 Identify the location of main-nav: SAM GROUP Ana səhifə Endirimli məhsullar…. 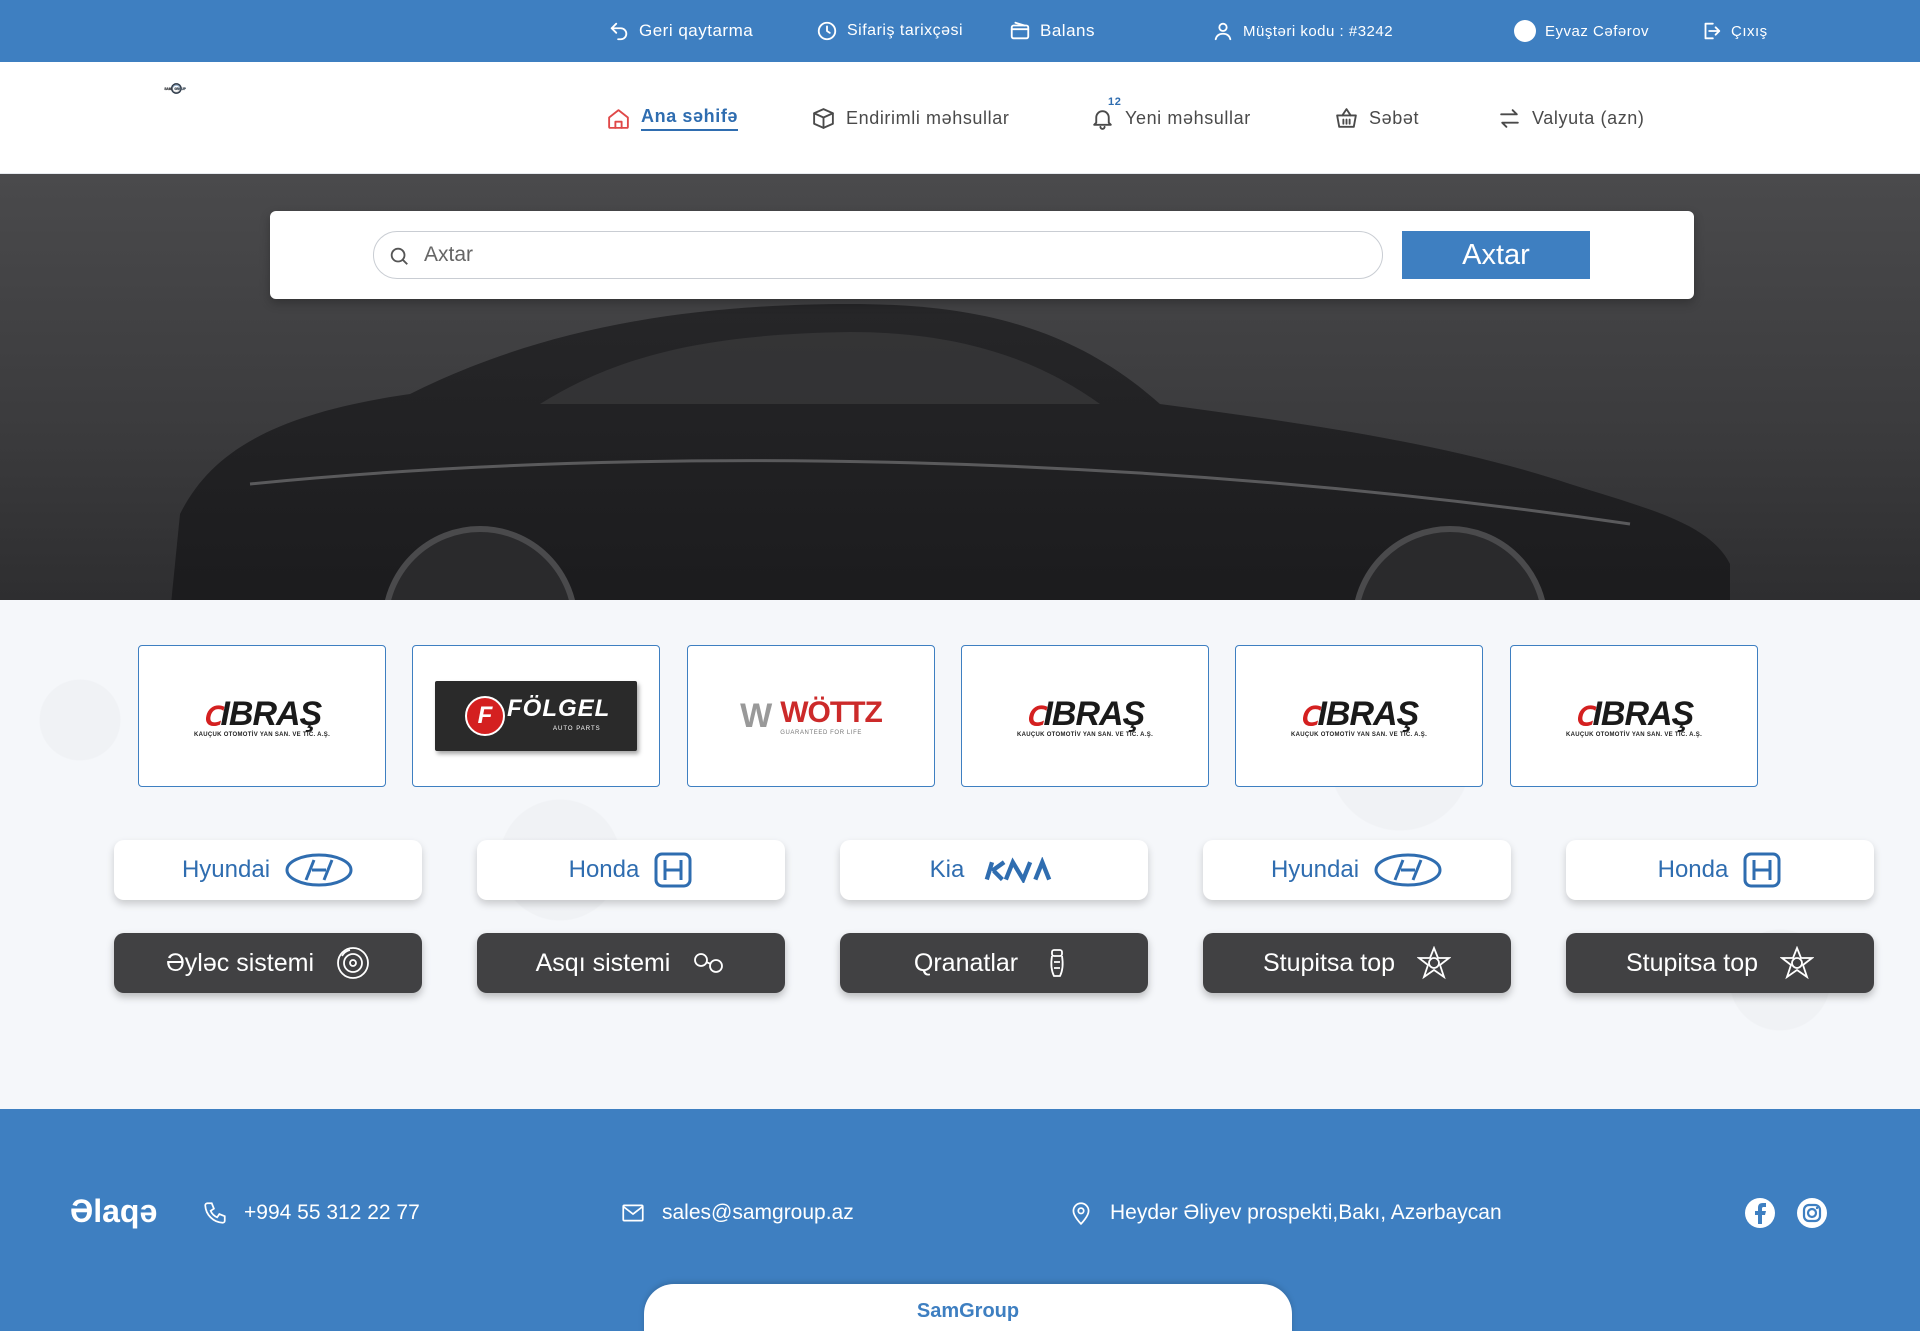
(960, 118).